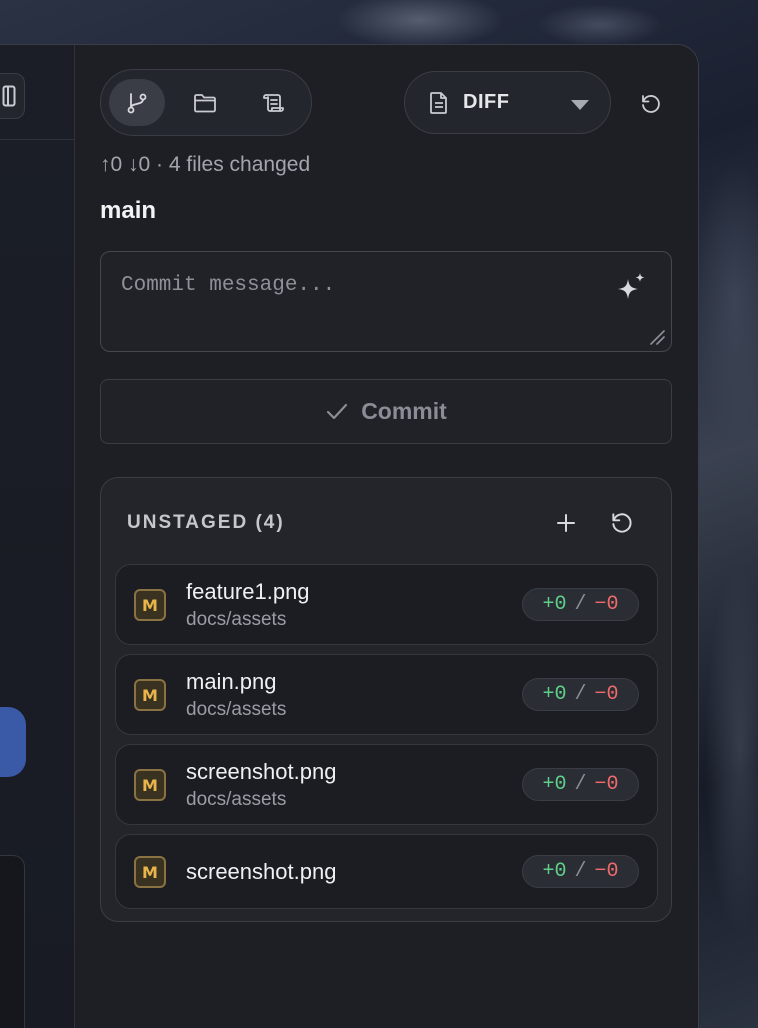  Describe the element at coordinates (438, 102) in the screenshot. I see `document-icon` at that location.